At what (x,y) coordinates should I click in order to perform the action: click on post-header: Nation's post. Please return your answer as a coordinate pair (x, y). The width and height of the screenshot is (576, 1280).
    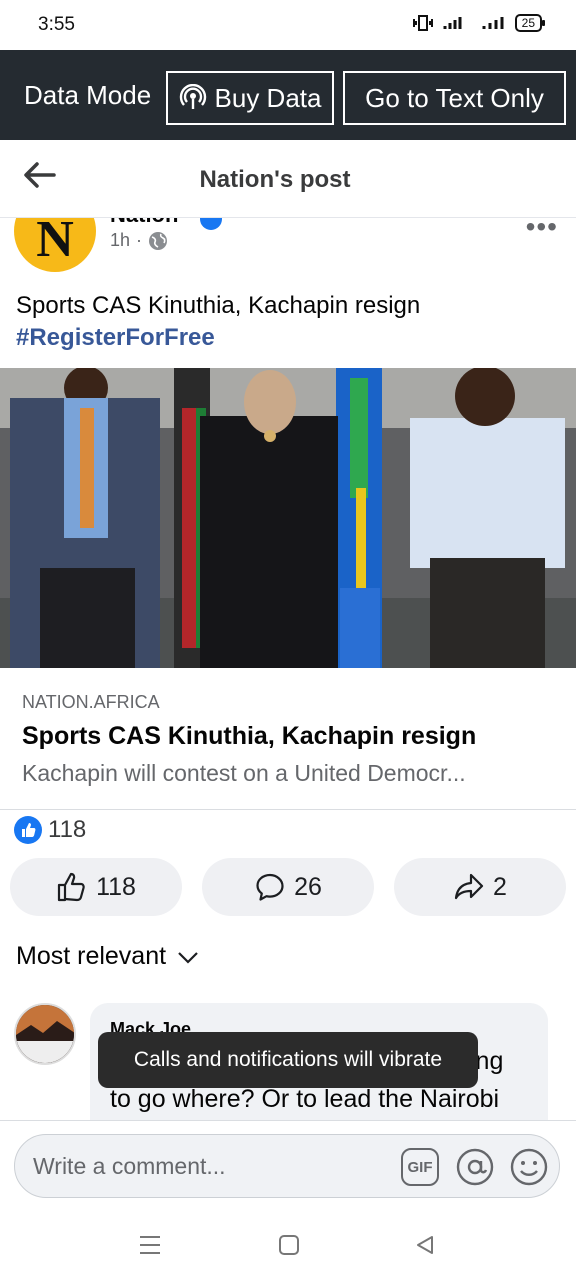
    Looking at the image, I should click on (288, 179).